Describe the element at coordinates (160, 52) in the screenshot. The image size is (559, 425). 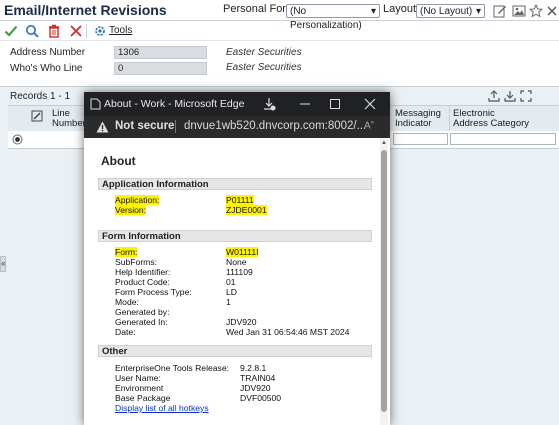
I see `address-number-field: 1306` at that location.